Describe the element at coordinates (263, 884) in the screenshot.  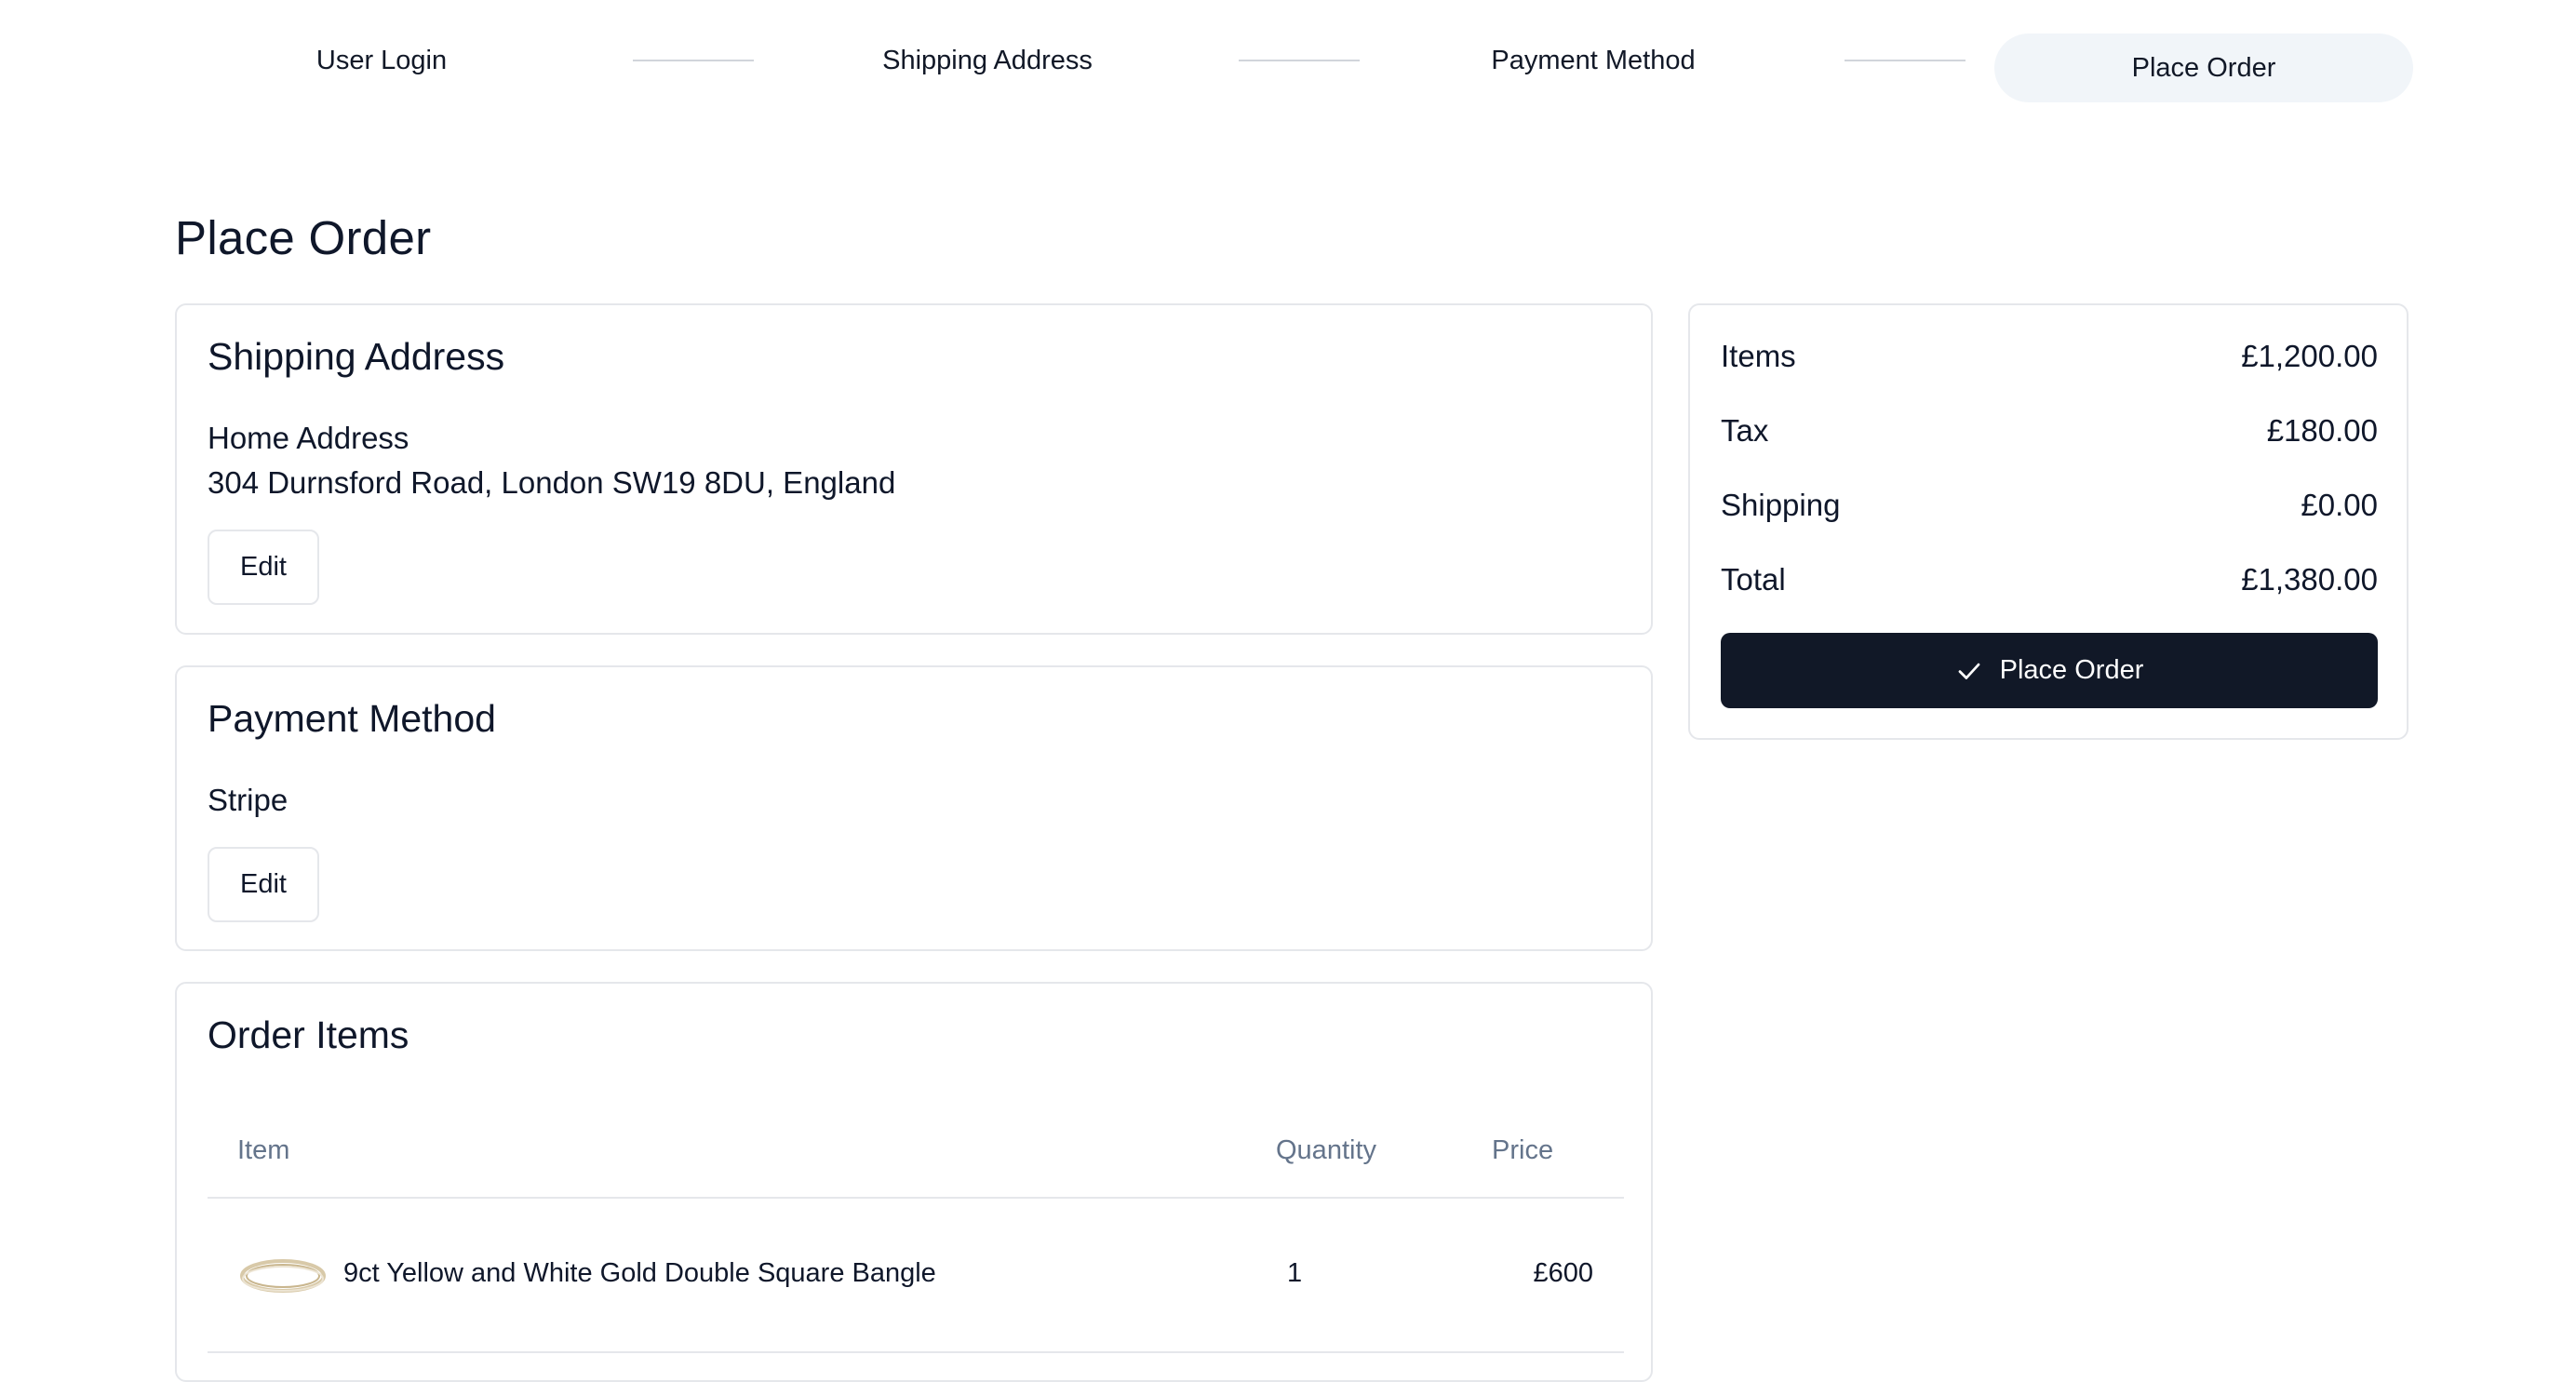
I see `edit-payment-button: Edit` at that location.